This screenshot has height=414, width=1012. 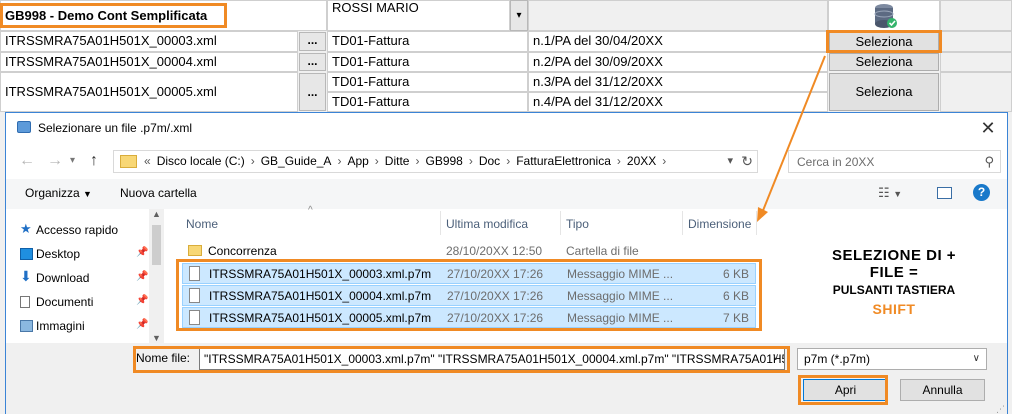 I want to click on close-icon: ✕, so click(x=988, y=128).